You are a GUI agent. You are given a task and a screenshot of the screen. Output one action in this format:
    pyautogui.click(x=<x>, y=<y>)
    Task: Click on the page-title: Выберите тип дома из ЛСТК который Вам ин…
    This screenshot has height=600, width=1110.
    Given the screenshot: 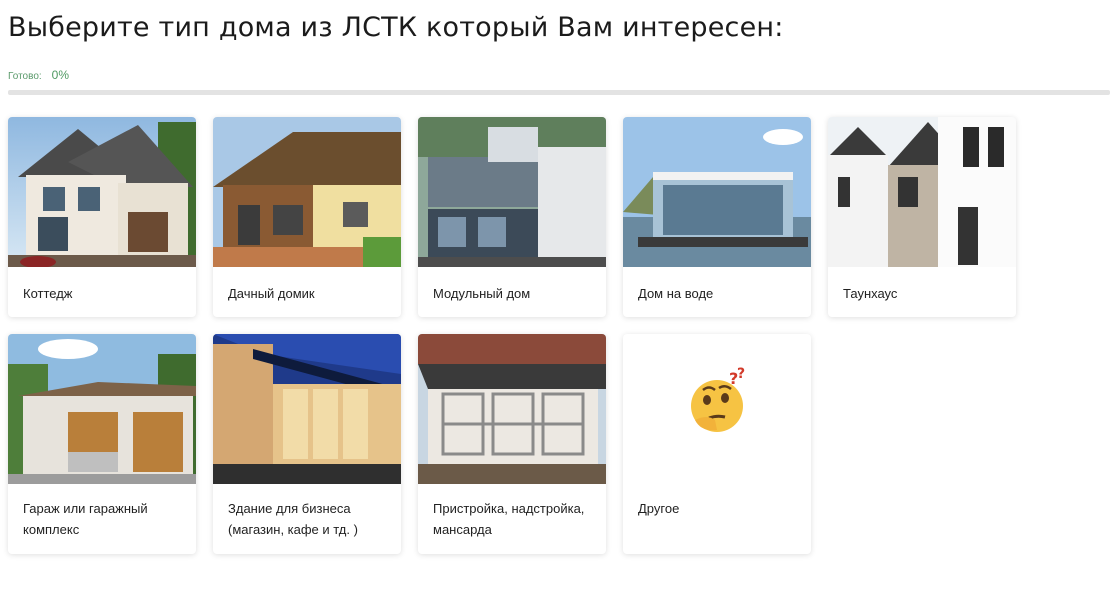 What is the action you would take?
    pyautogui.click(x=396, y=27)
    